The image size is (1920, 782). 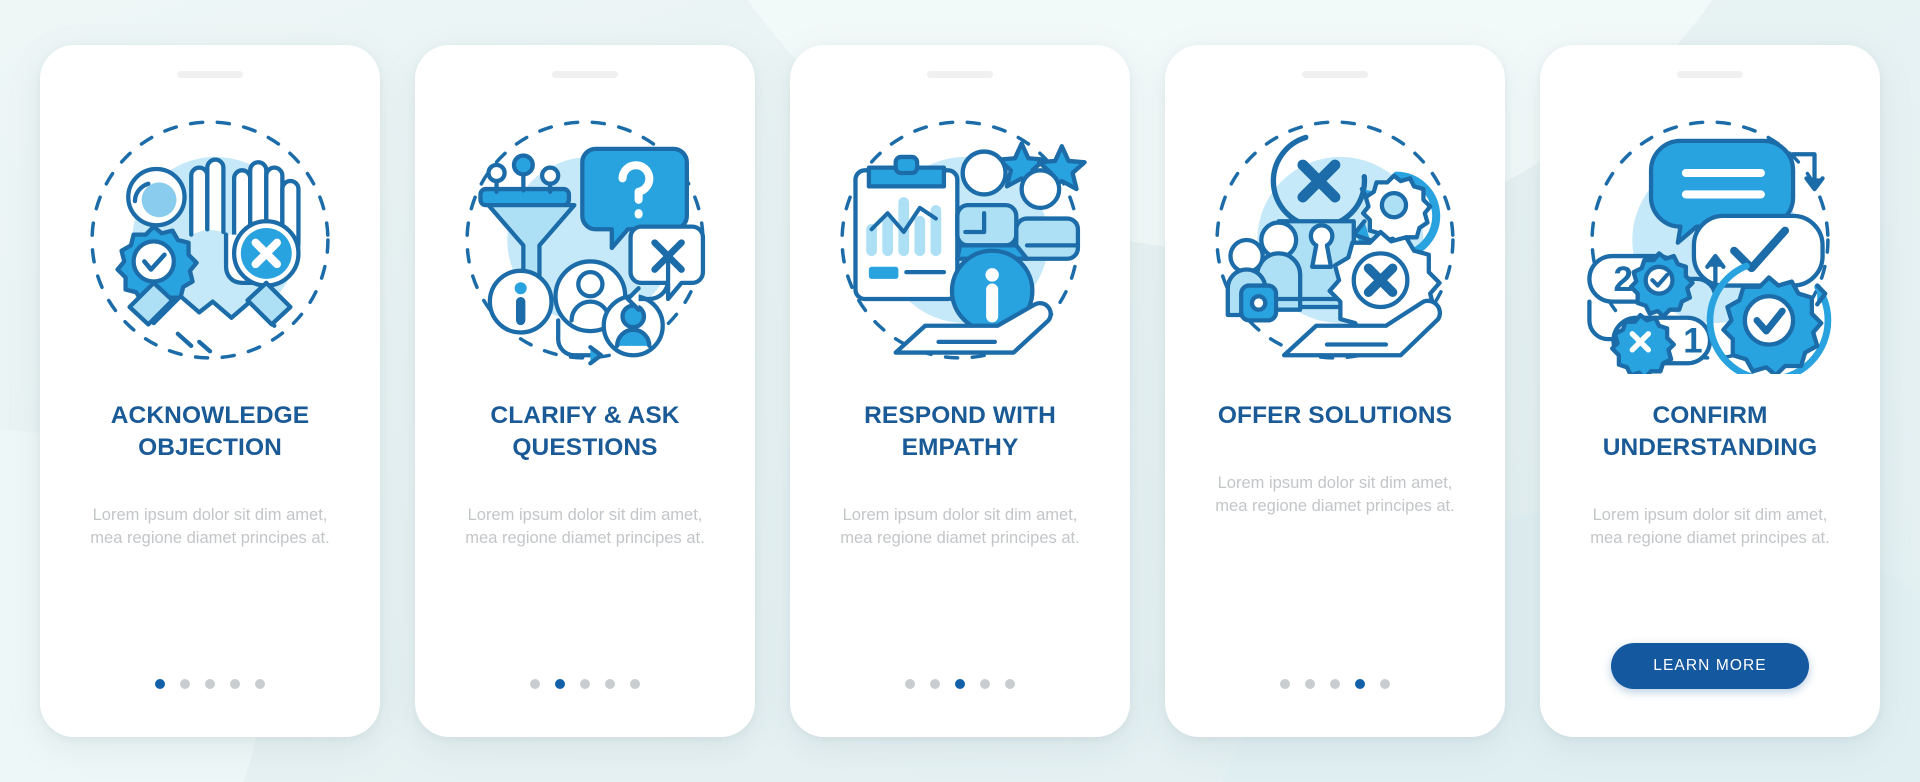 I want to click on clipboard-chart-people-stars-info-hand-icon, so click(x=960, y=240).